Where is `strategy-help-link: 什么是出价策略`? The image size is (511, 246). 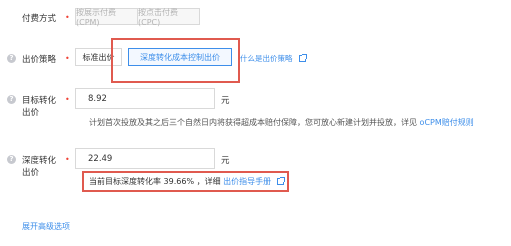 strategy-help-link: 什么是出价策略 is located at coordinates (273, 58).